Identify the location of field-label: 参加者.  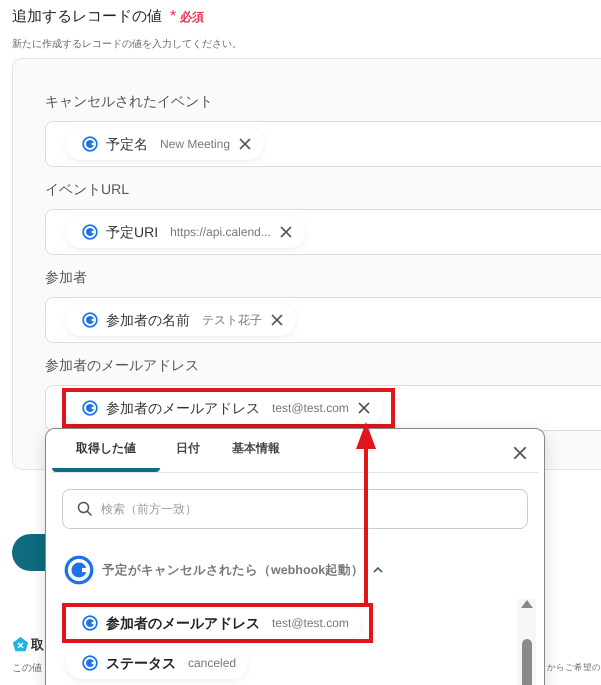
(66, 277).